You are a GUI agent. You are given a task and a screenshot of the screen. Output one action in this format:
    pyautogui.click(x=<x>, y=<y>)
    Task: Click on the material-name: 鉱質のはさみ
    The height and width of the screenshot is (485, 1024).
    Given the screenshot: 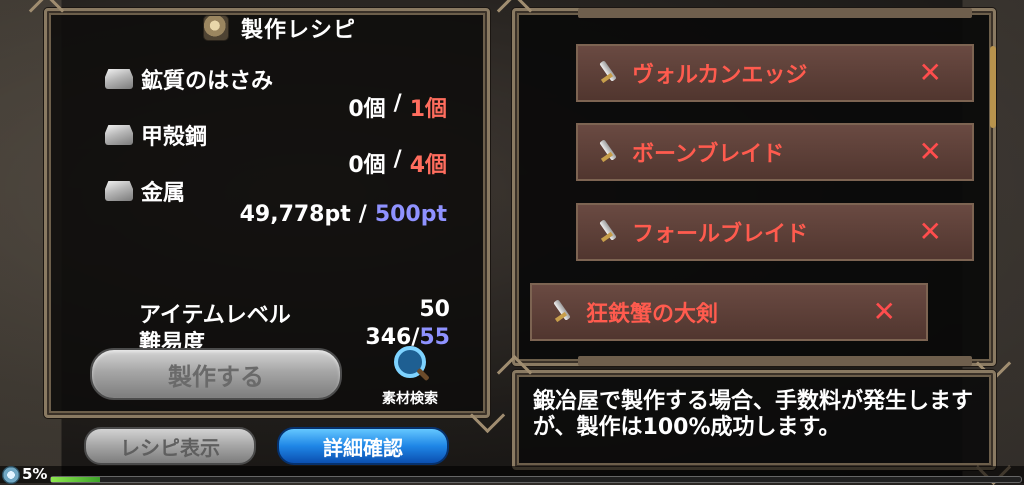 What is the action you would take?
    pyautogui.click(x=207, y=81)
    